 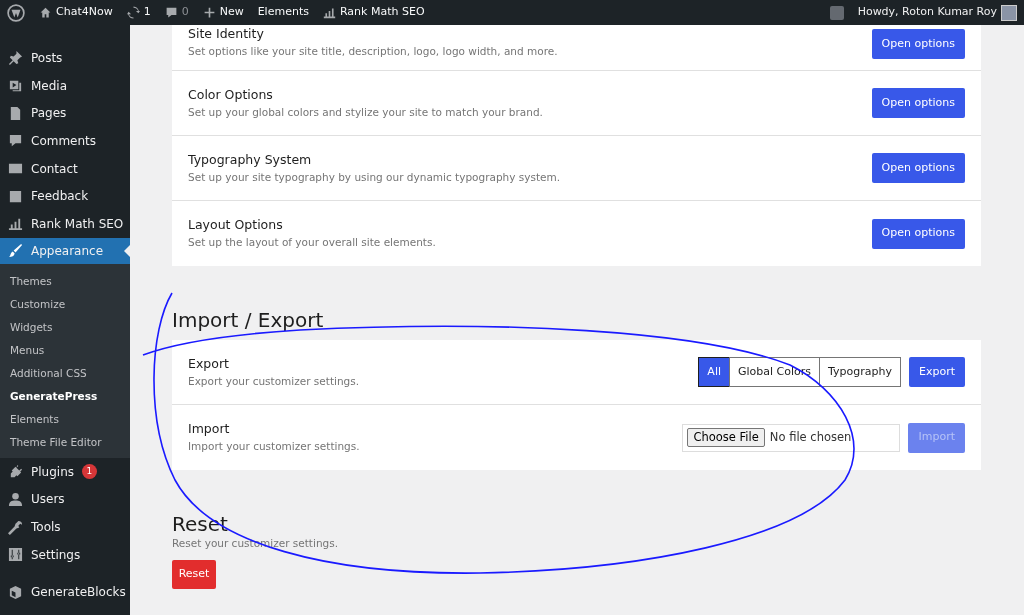 What do you see at coordinates (65, 113) in the screenshot?
I see `sidebar-menu-item: Pages` at bounding box center [65, 113].